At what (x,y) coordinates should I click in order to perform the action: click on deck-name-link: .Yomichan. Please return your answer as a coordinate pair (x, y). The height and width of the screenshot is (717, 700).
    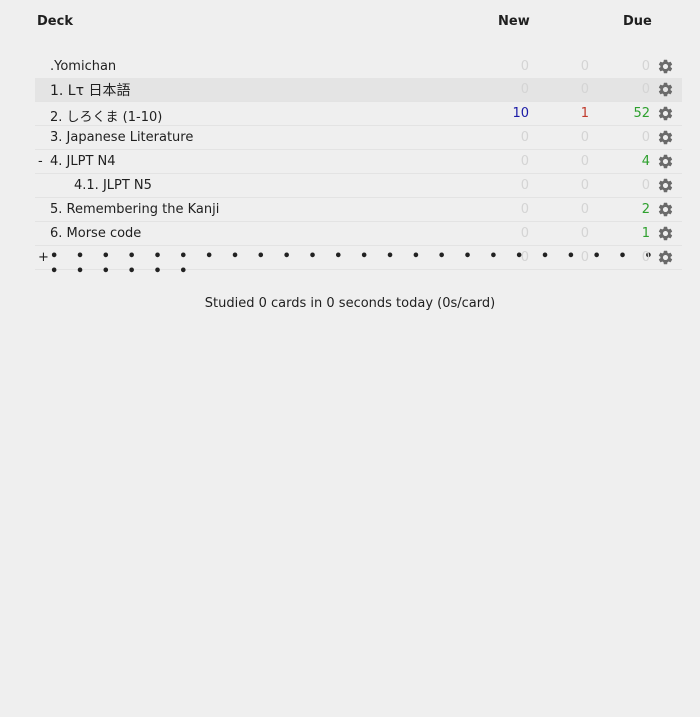
    Looking at the image, I should click on (83, 66).